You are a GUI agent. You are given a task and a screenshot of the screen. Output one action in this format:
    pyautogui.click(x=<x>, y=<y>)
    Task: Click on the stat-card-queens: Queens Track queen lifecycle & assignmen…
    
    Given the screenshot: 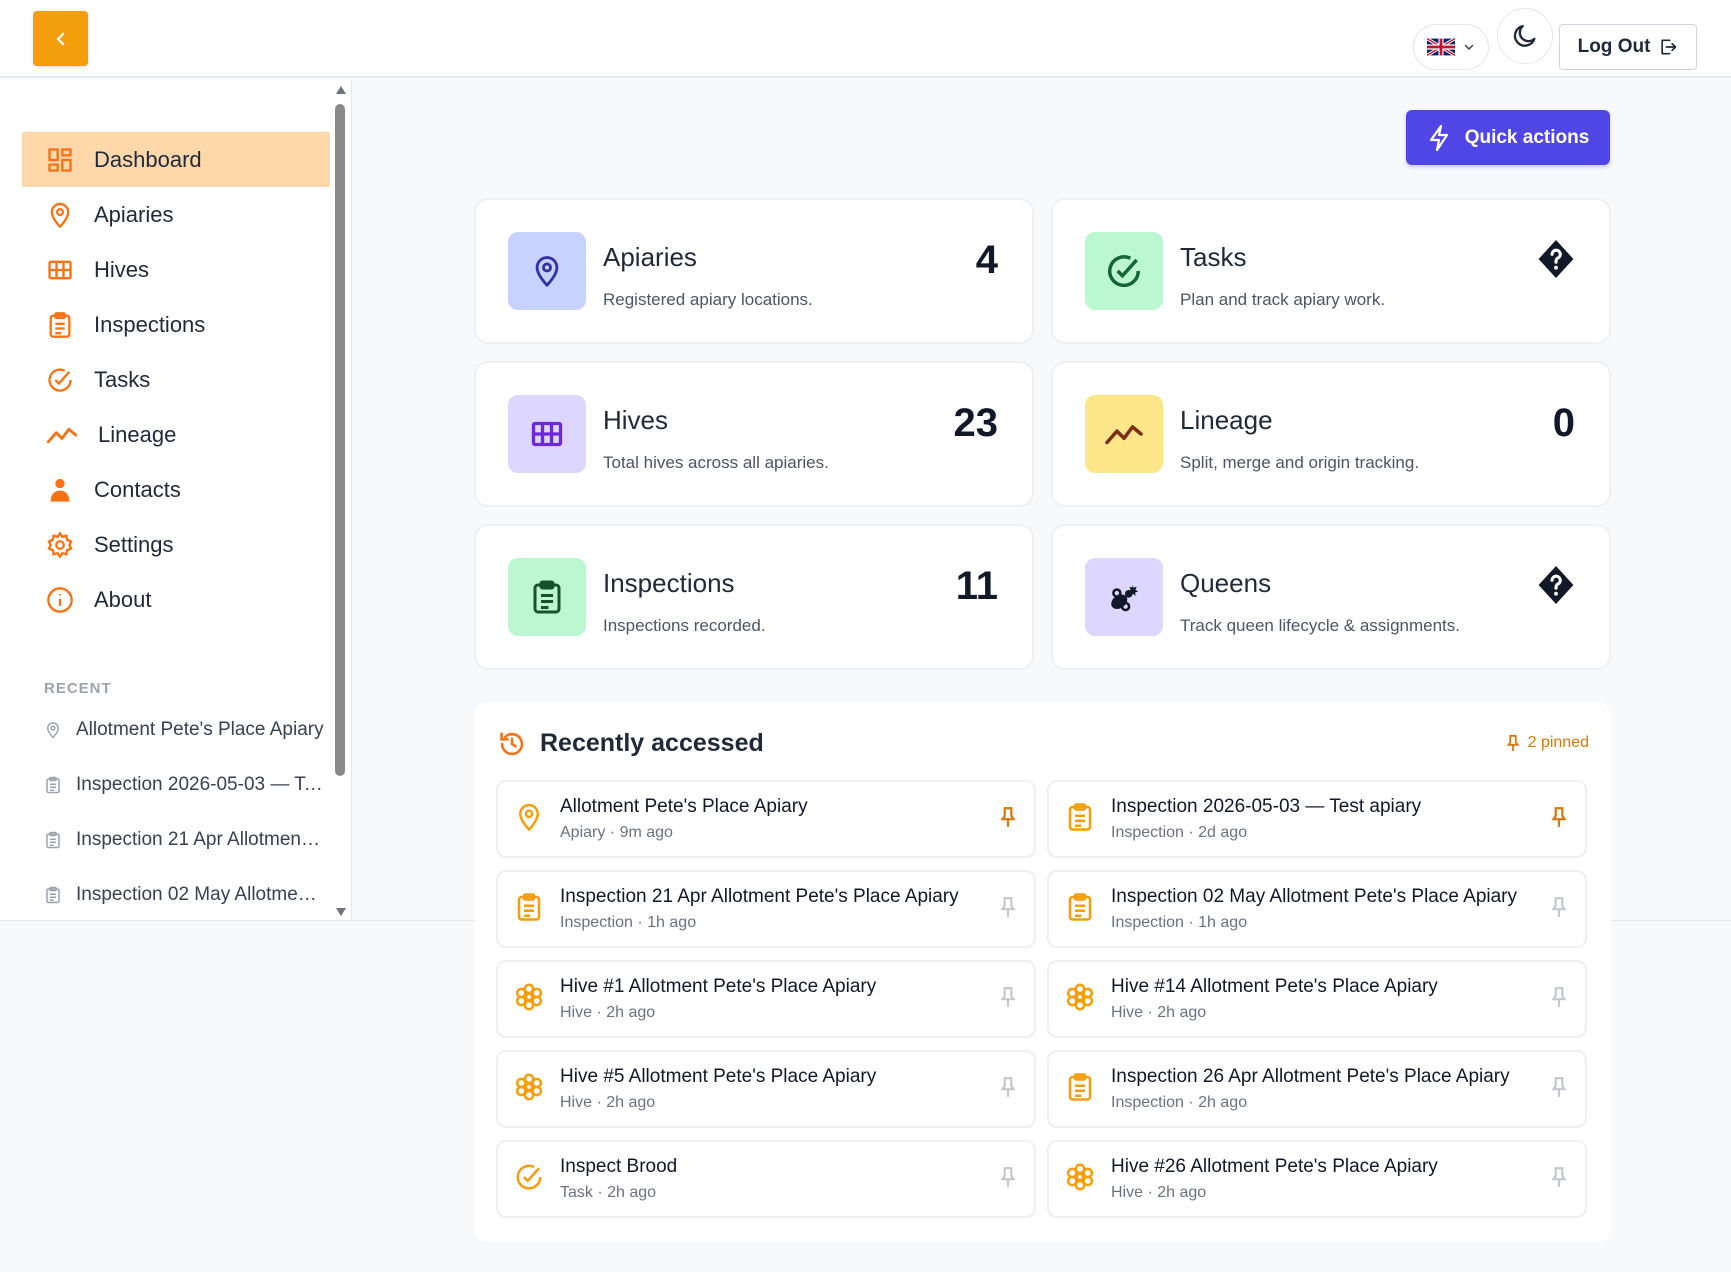 What is the action you would take?
    pyautogui.click(x=1331, y=597)
    